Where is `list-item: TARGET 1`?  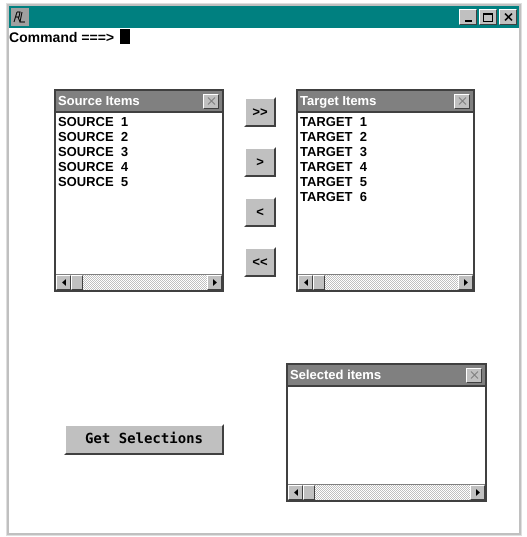 list-item: TARGET 1 is located at coordinates (386, 121).